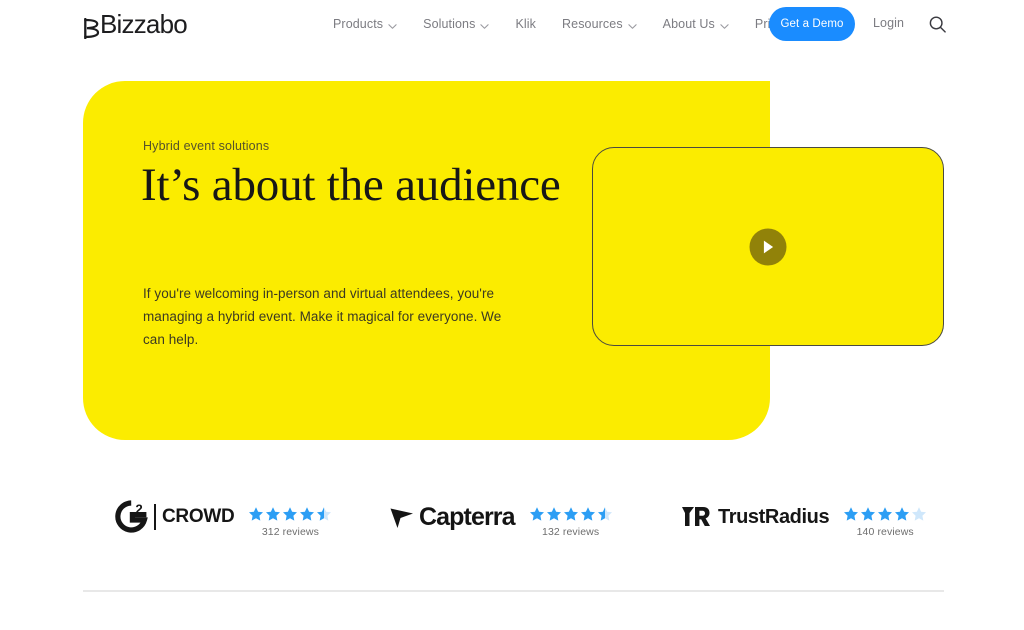  I want to click on review-badge-trustradius: TrustRadius 140 reviews, so click(804, 517).